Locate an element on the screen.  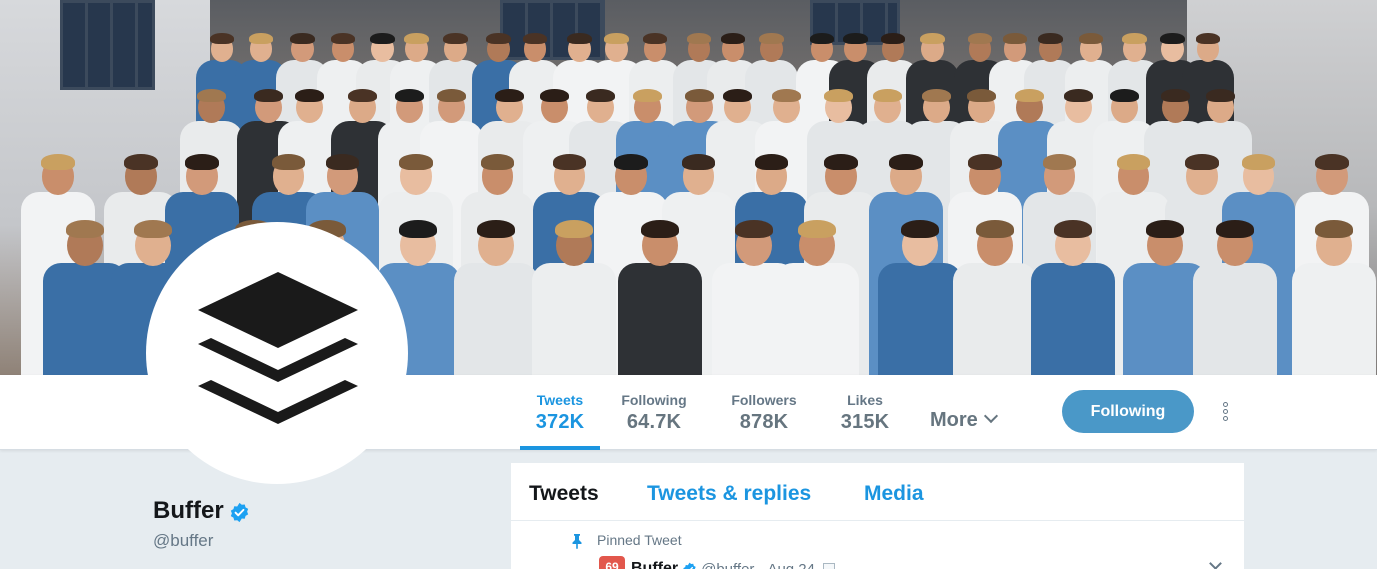
chevron-down-icon is located at coordinates (990, 416).